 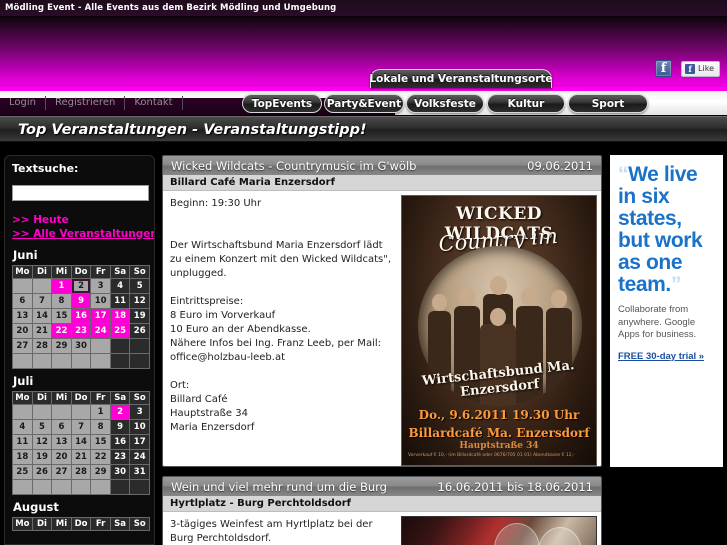 What do you see at coordinates (526, 103) in the screenshot?
I see `tab-kultur: Kultur` at bounding box center [526, 103].